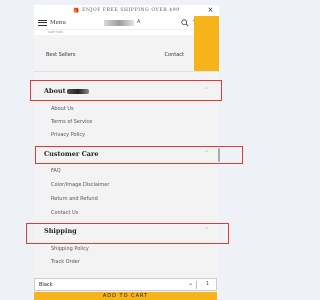 Image resolution: width=320 pixels, height=300 pixels. I want to click on highlight-box-customer-care, so click(139, 155).